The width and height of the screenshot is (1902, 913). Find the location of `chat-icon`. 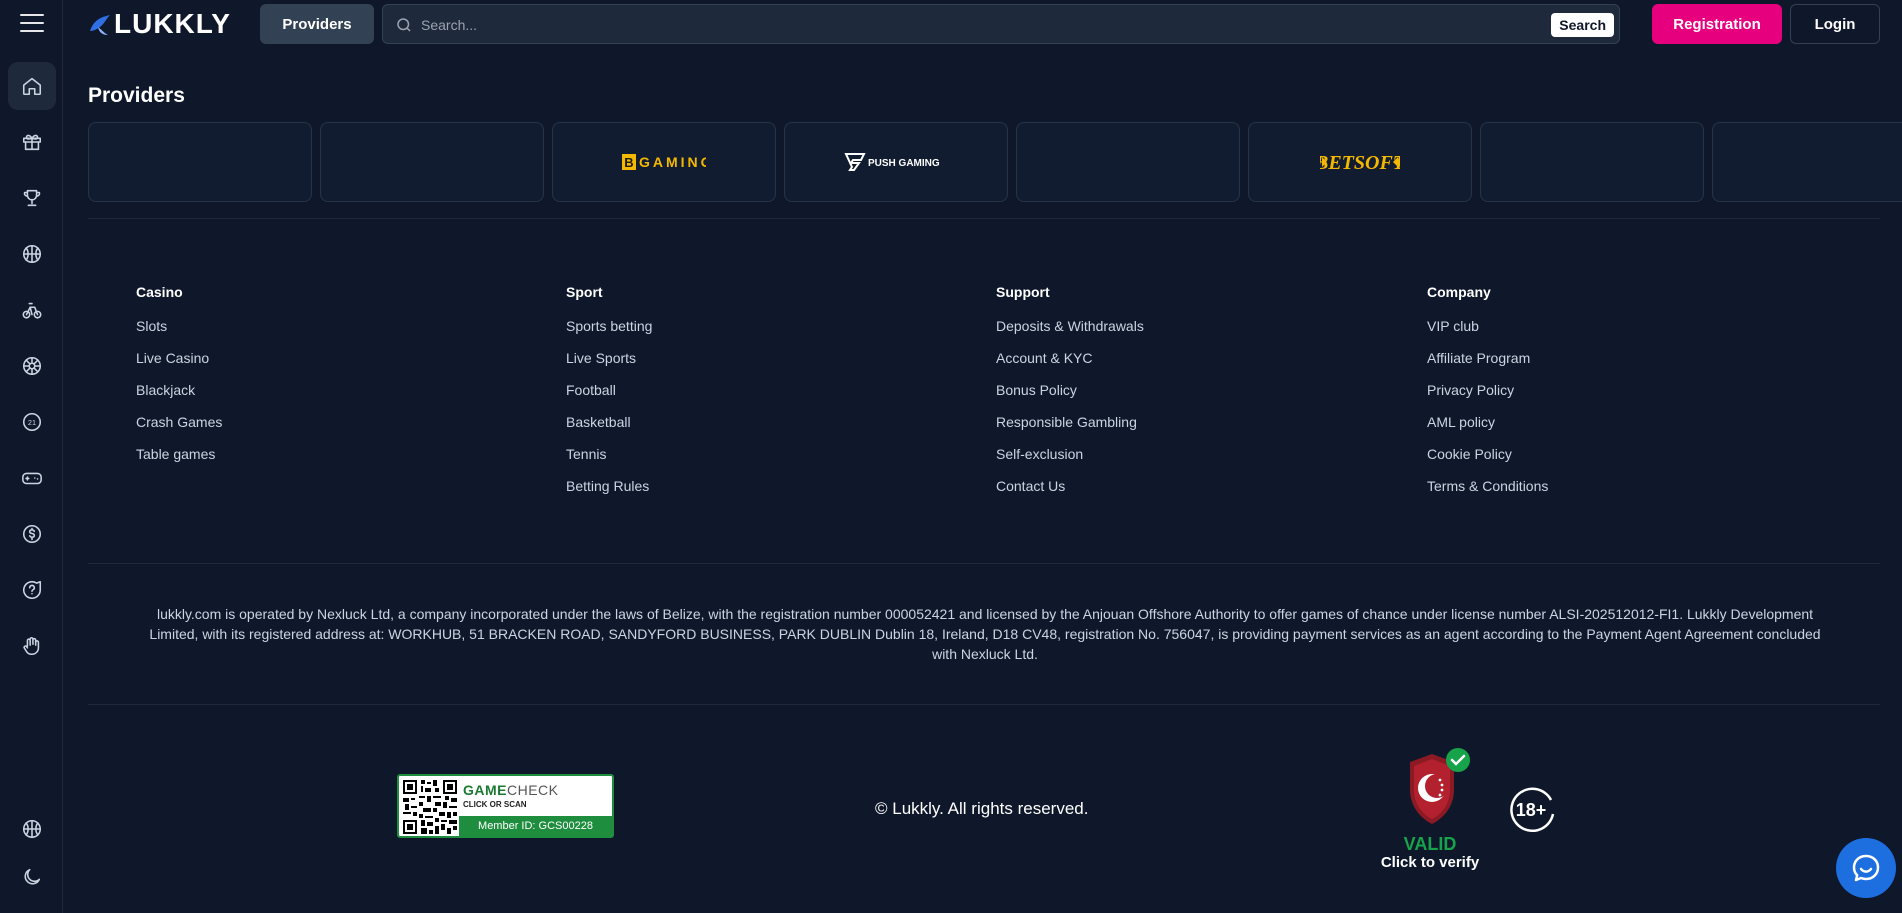

chat-icon is located at coordinates (1866, 868).